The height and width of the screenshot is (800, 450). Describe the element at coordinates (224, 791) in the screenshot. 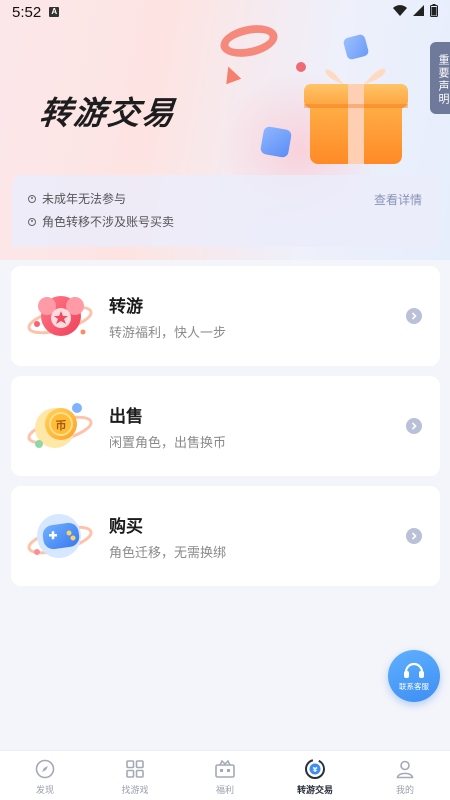

I see `tab-label: 福利` at that location.